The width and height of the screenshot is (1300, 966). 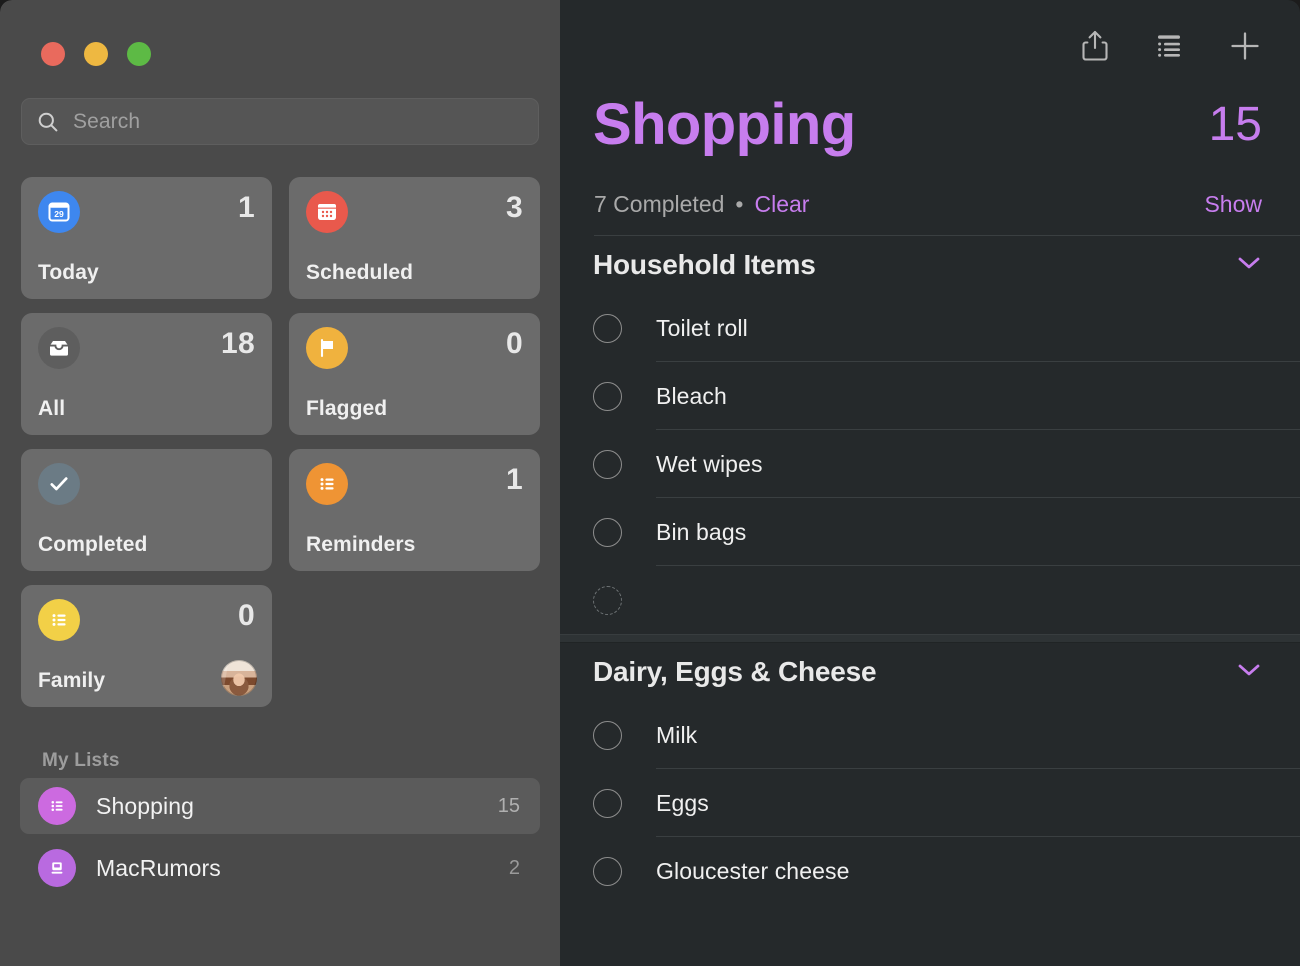 What do you see at coordinates (280, 121) in the screenshot?
I see `search-field: Search` at bounding box center [280, 121].